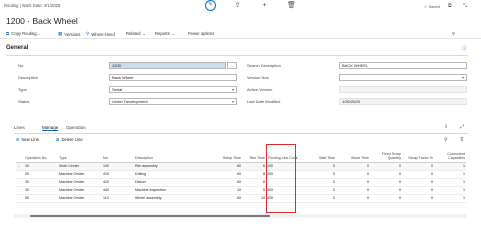  What do you see at coordinates (118, 190) in the screenshot?
I see `cell-no: 440` at bounding box center [118, 190].